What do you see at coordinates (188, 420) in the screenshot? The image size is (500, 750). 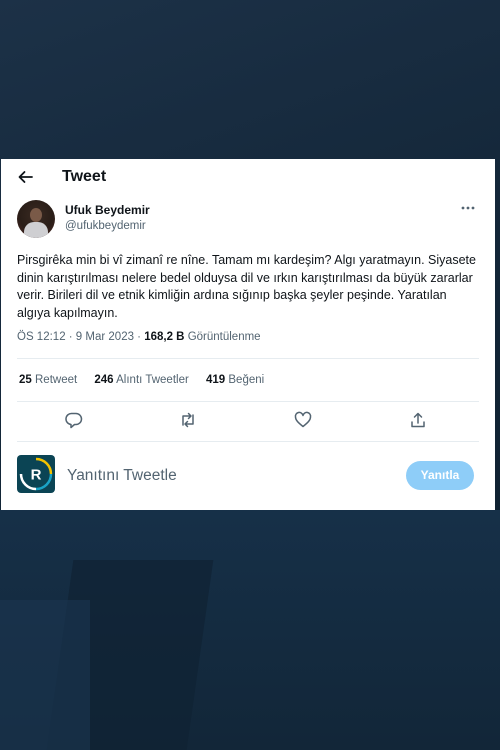 I see `retweet-icon` at bounding box center [188, 420].